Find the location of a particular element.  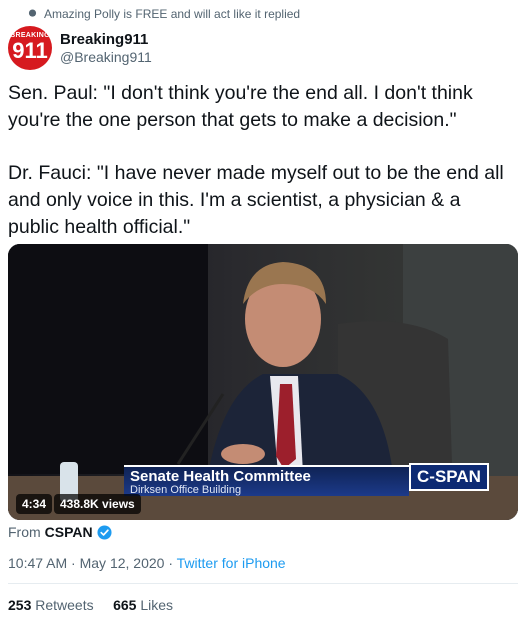

video-views: 438.8K views is located at coordinates (97, 504).